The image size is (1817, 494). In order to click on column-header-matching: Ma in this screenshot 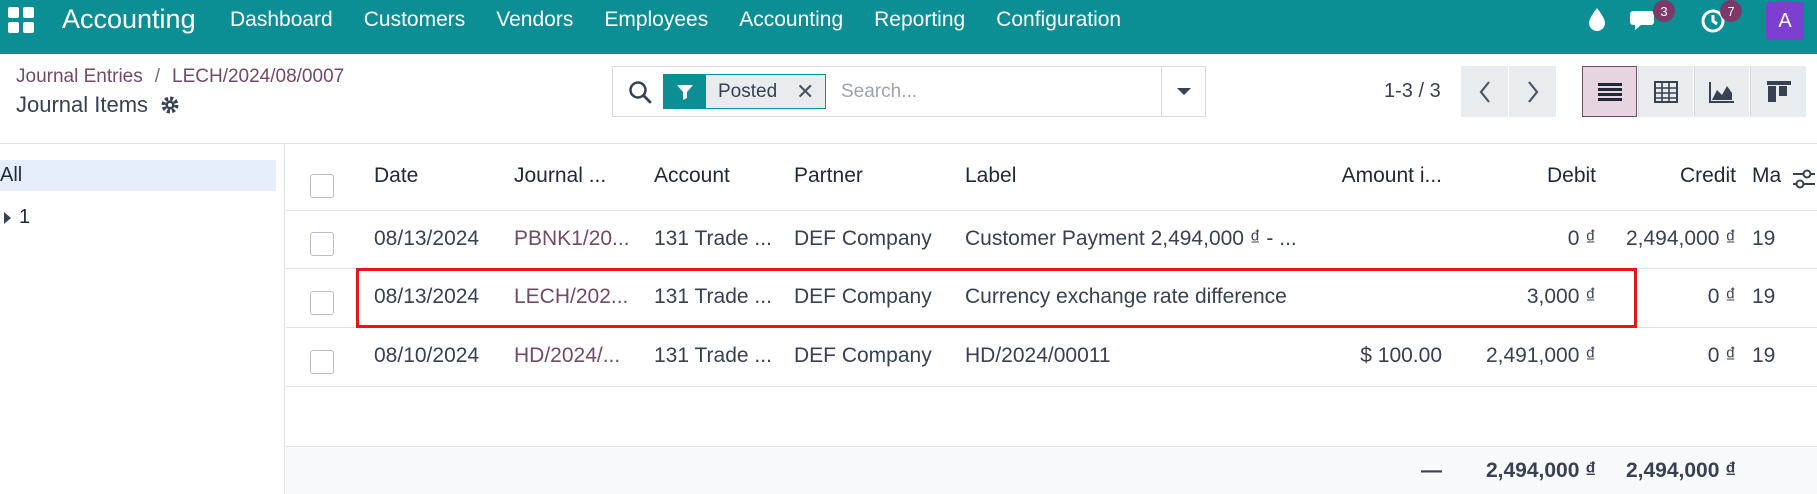, I will do `click(1769, 176)`.